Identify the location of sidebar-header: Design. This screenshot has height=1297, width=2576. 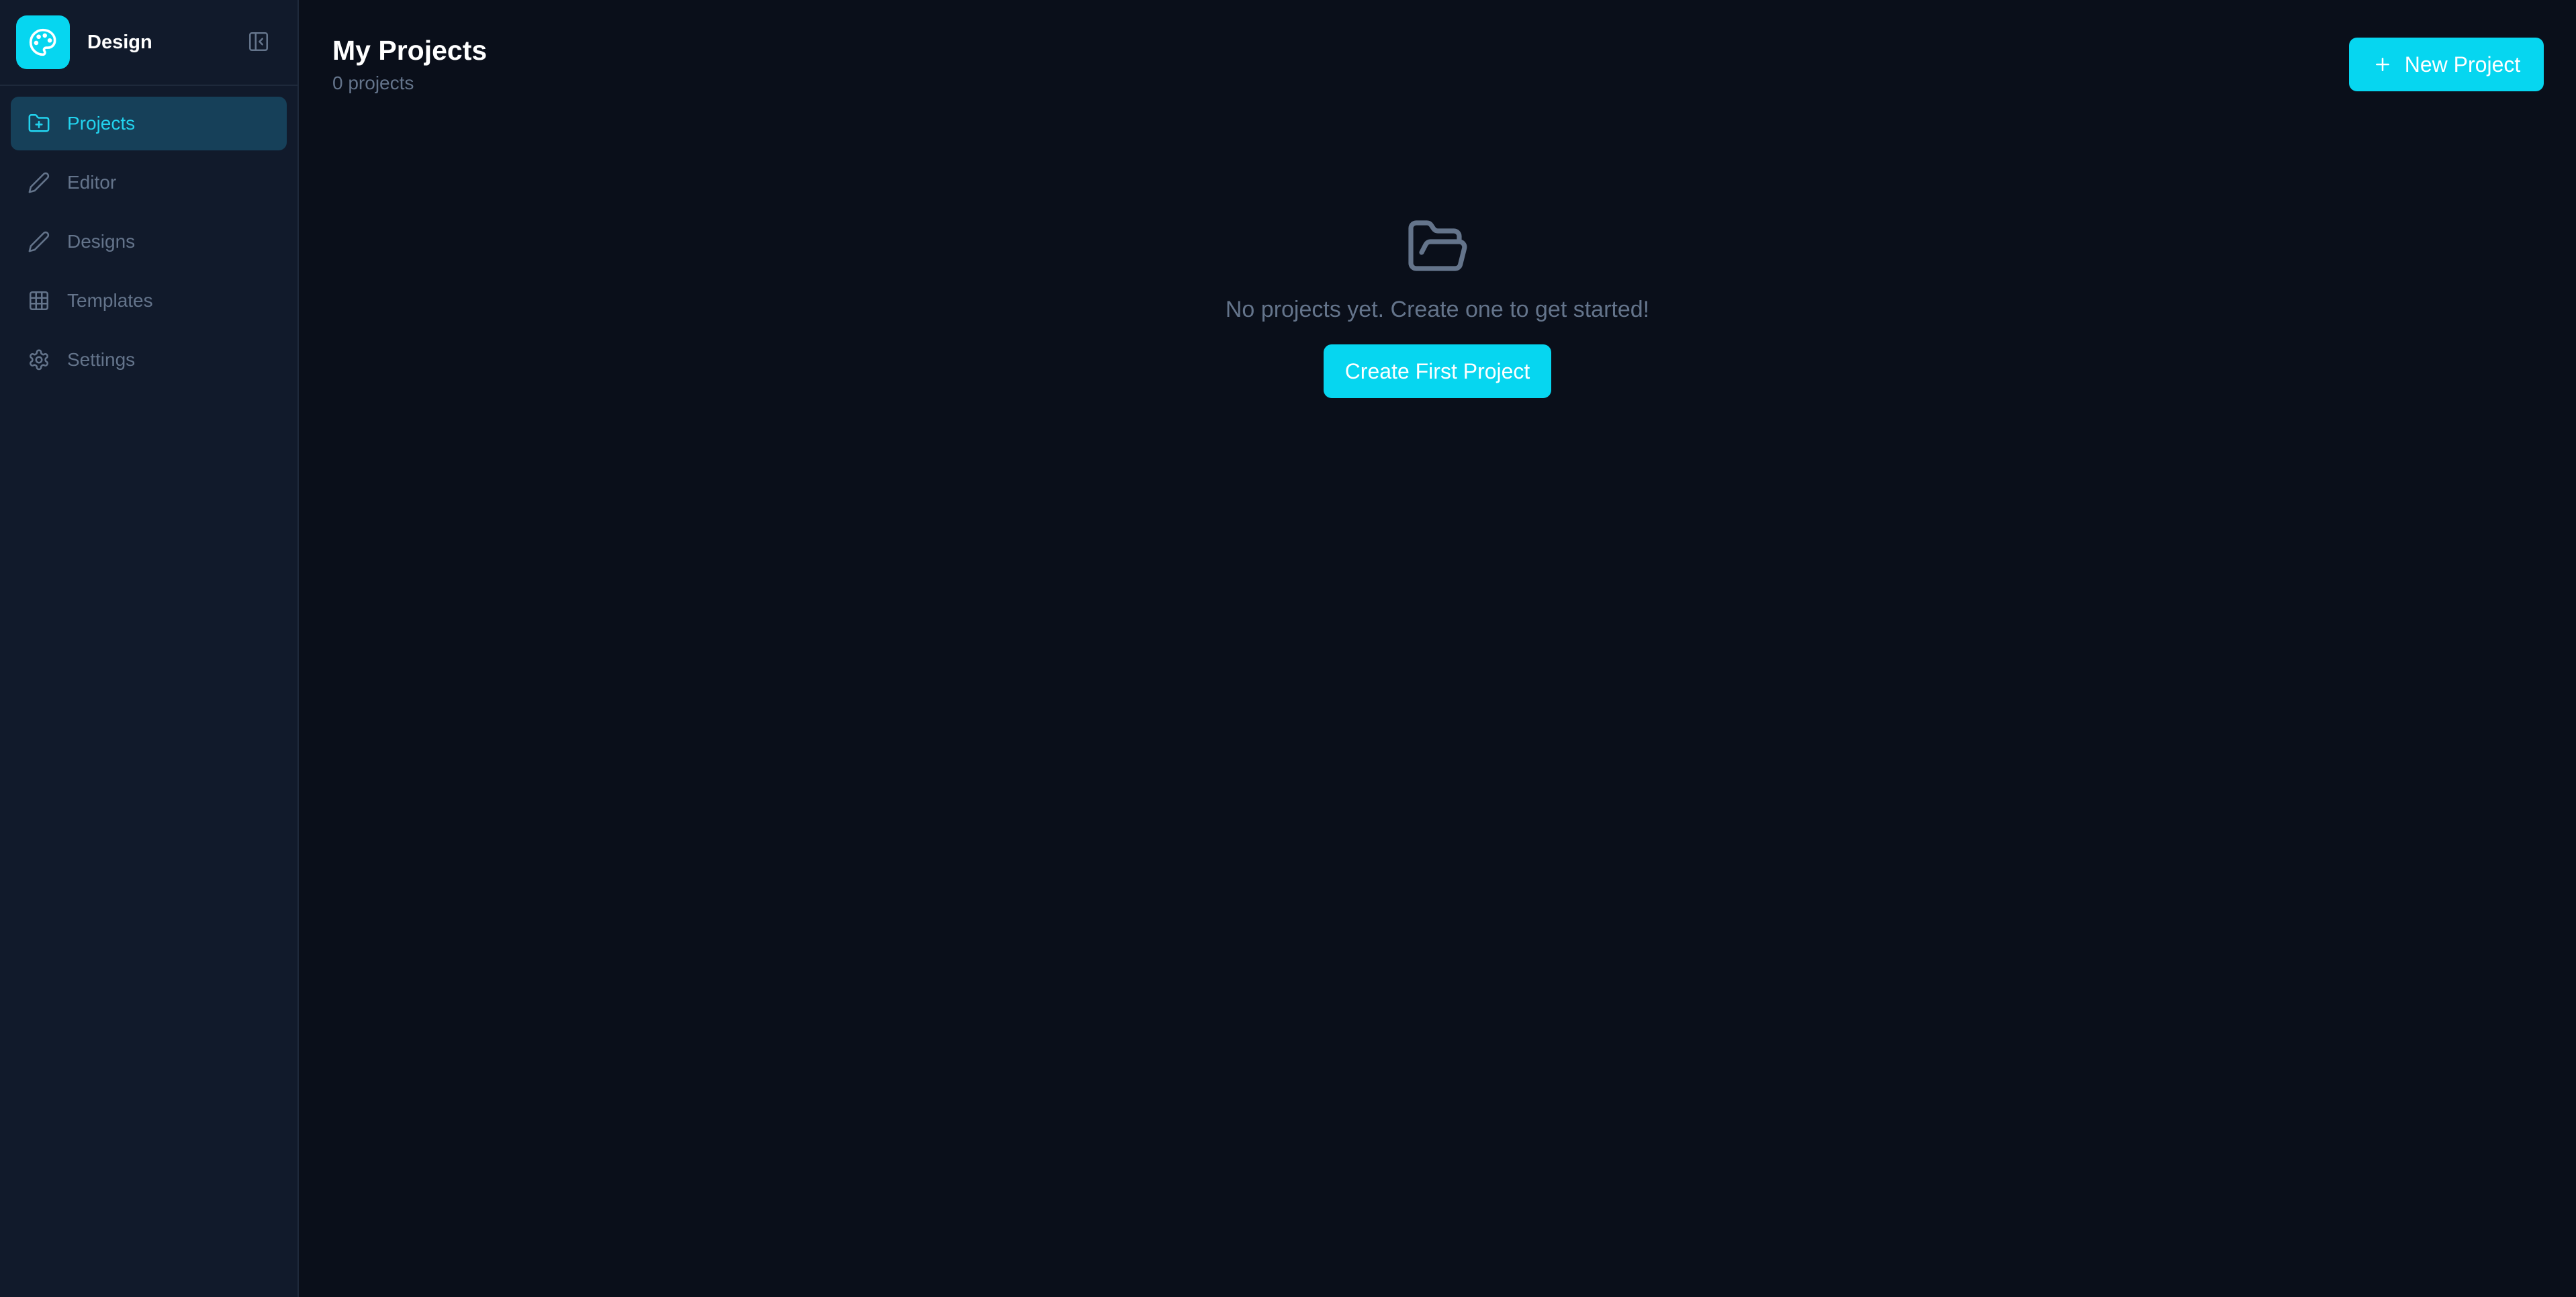
(148, 43).